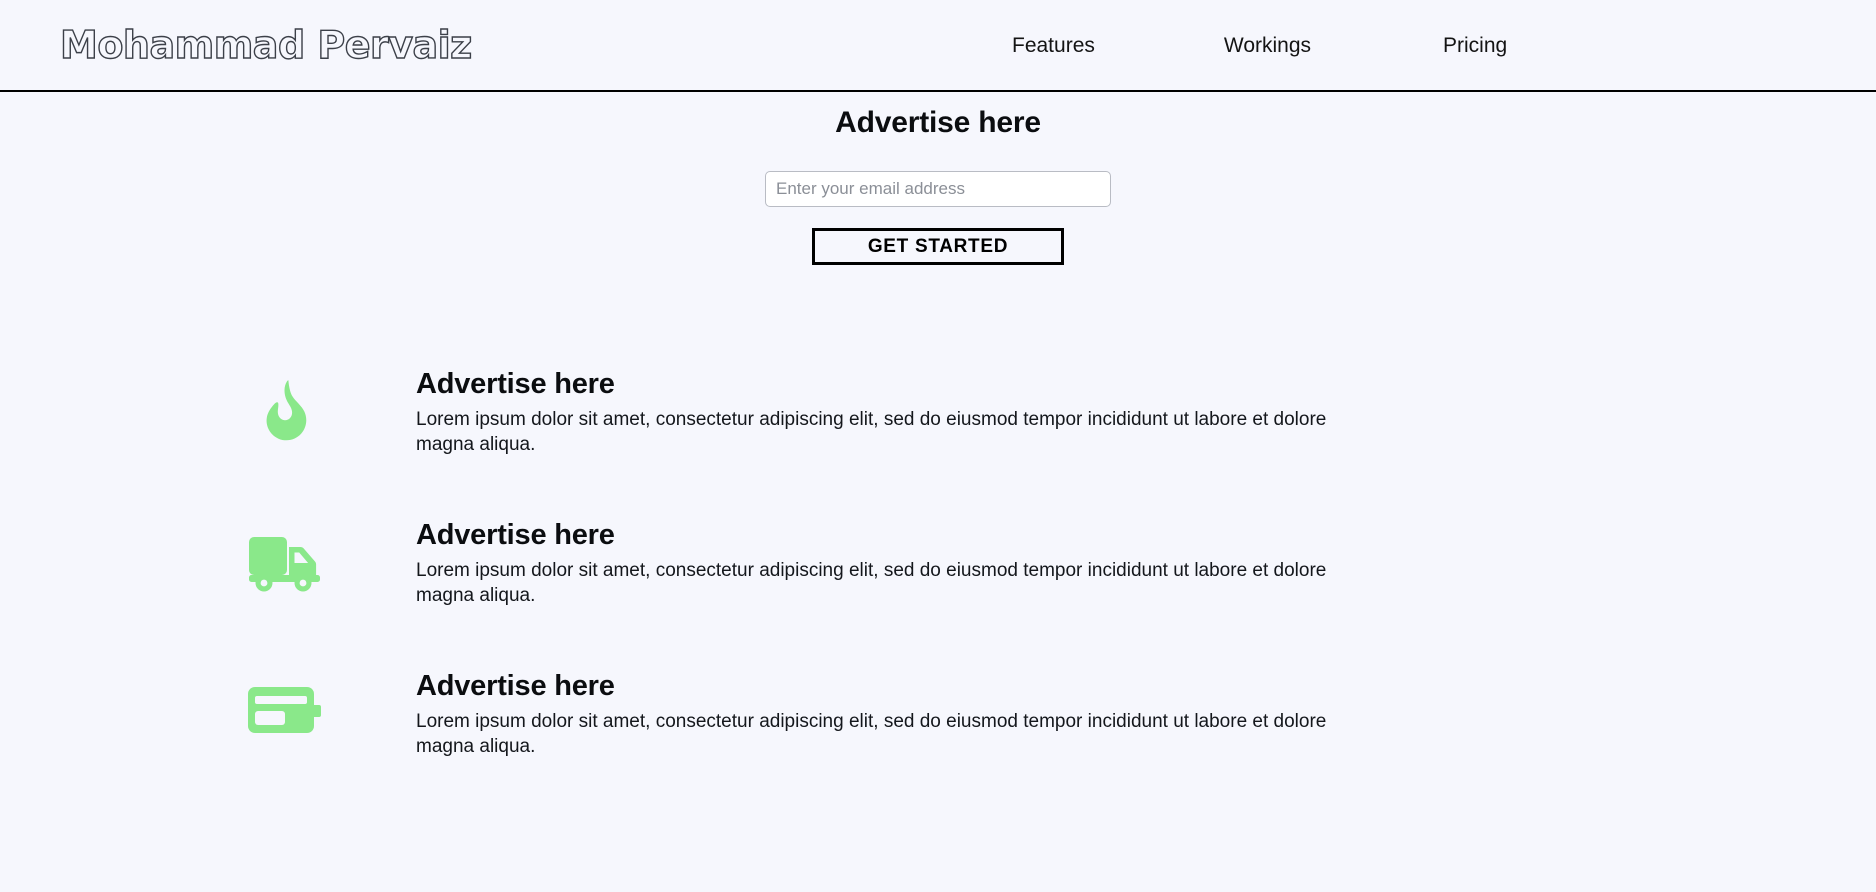 This screenshot has height=892, width=1876. I want to click on flame-icon, so click(285, 412).